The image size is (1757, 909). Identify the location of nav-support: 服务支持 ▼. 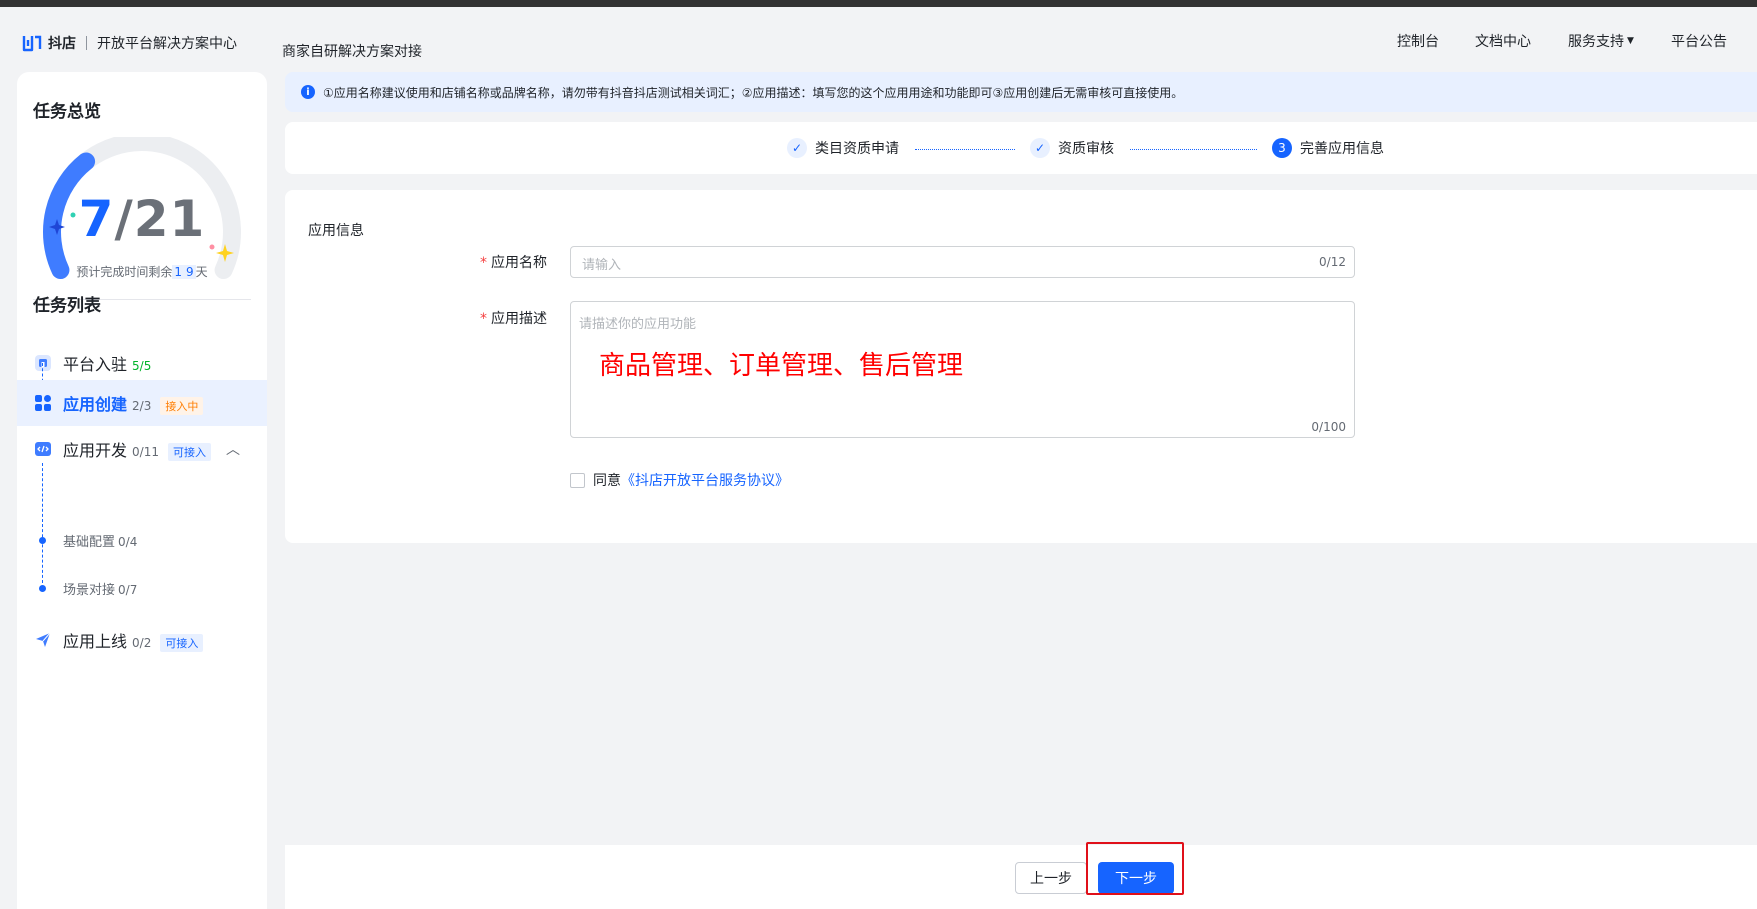
(1601, 41).